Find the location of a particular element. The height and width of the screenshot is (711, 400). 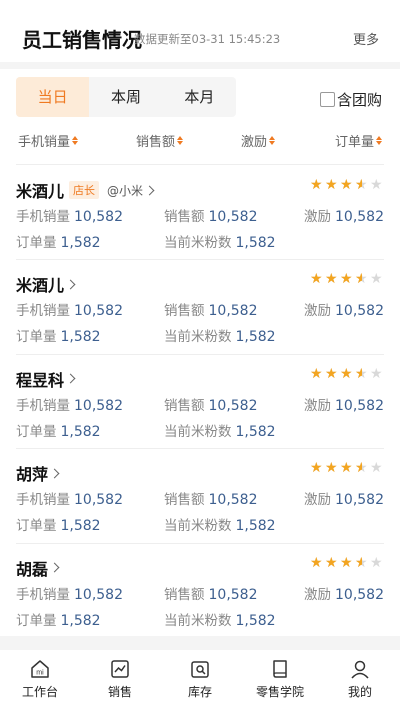

sort-label: 激励 is located at coordinates (254, 142).